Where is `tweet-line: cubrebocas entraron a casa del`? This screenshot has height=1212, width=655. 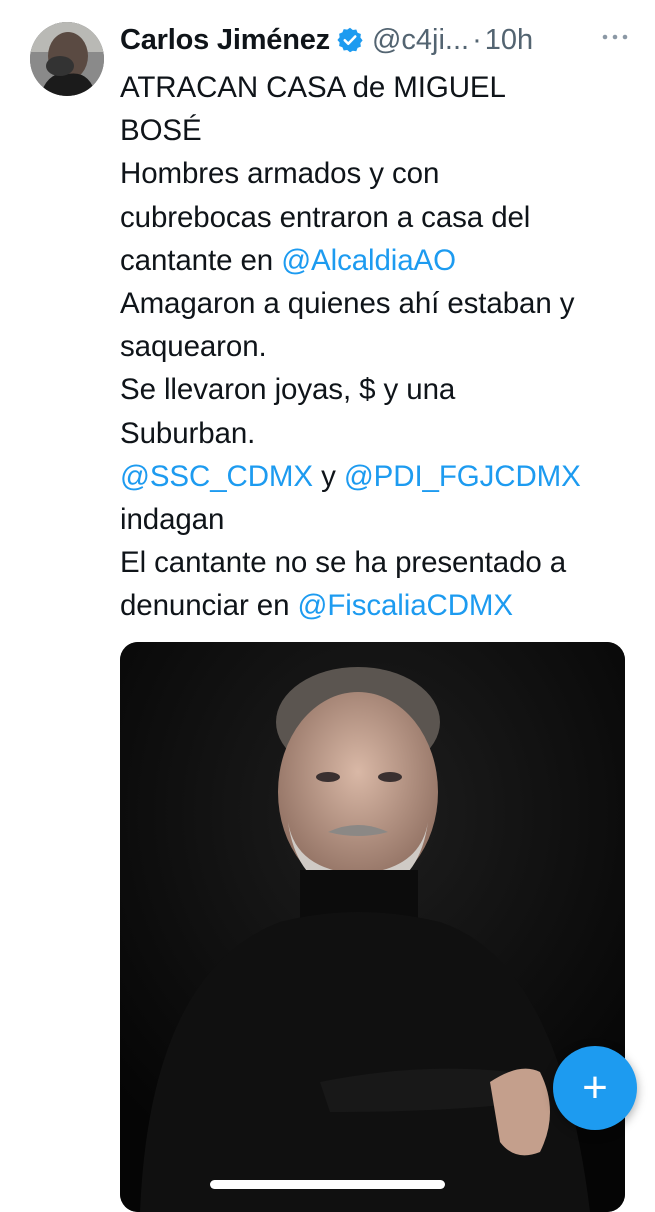 tweet-line: cubrebocas entraron a casa del is located at coordinates (377, 217).